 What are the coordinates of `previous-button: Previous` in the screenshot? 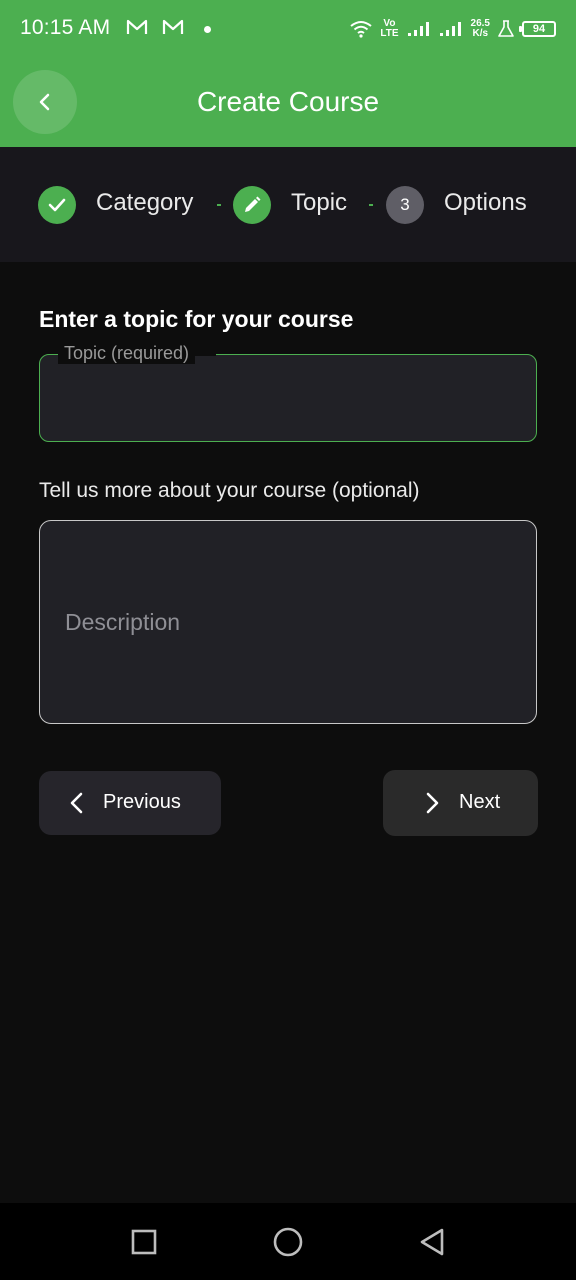 It's located at (130, 803).